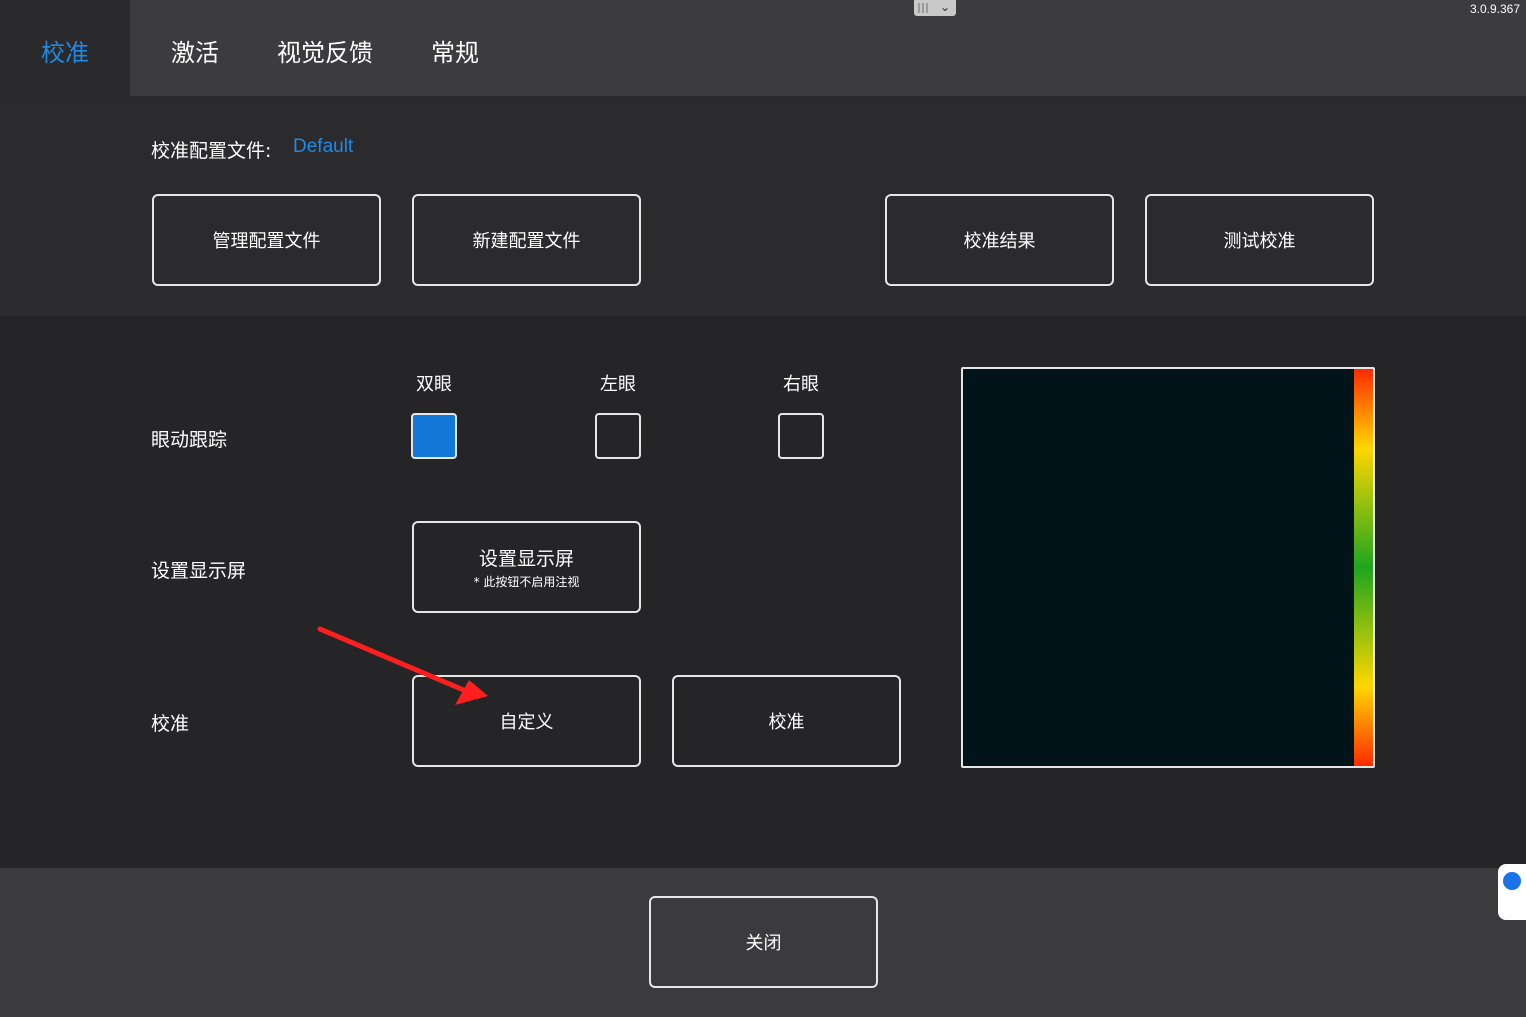 Image resolution: width=1526 pixels, height=1017 pixels. Describe the element at coordinates (323, 146) in the screenshot. I see `profile-value: Default` at that location.